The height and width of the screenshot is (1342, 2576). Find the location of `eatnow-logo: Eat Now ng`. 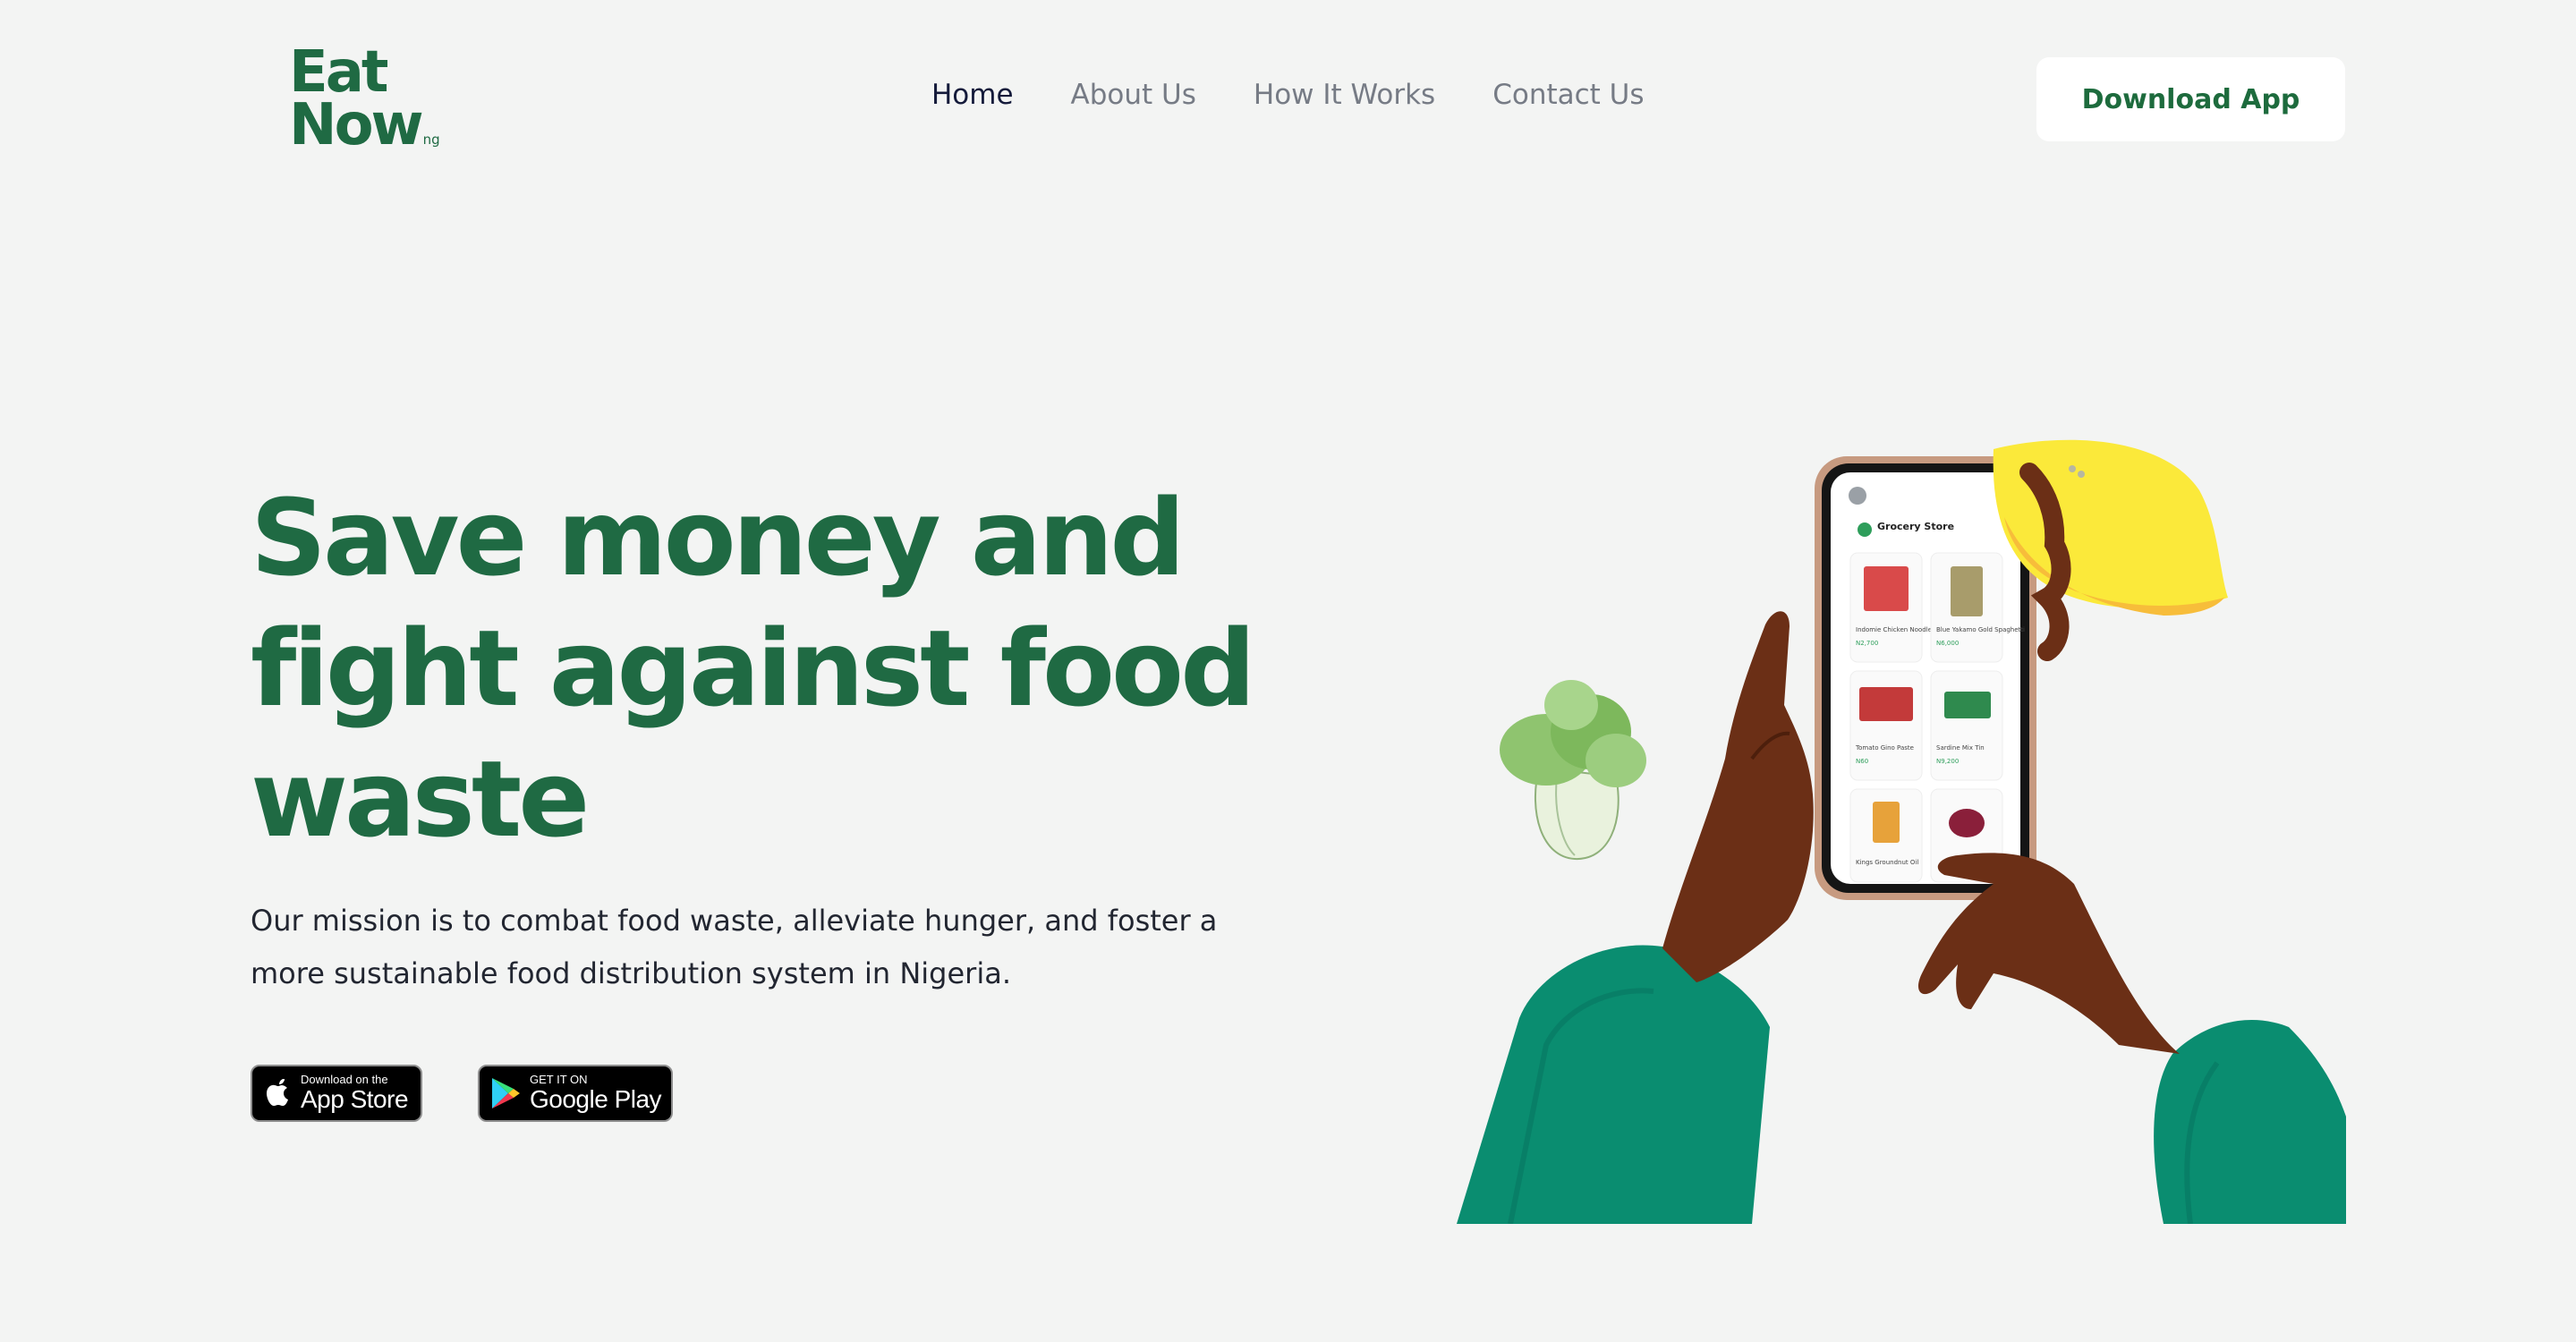

eatnow-logo: Eat Now ng is located at coordinates (364, 101).